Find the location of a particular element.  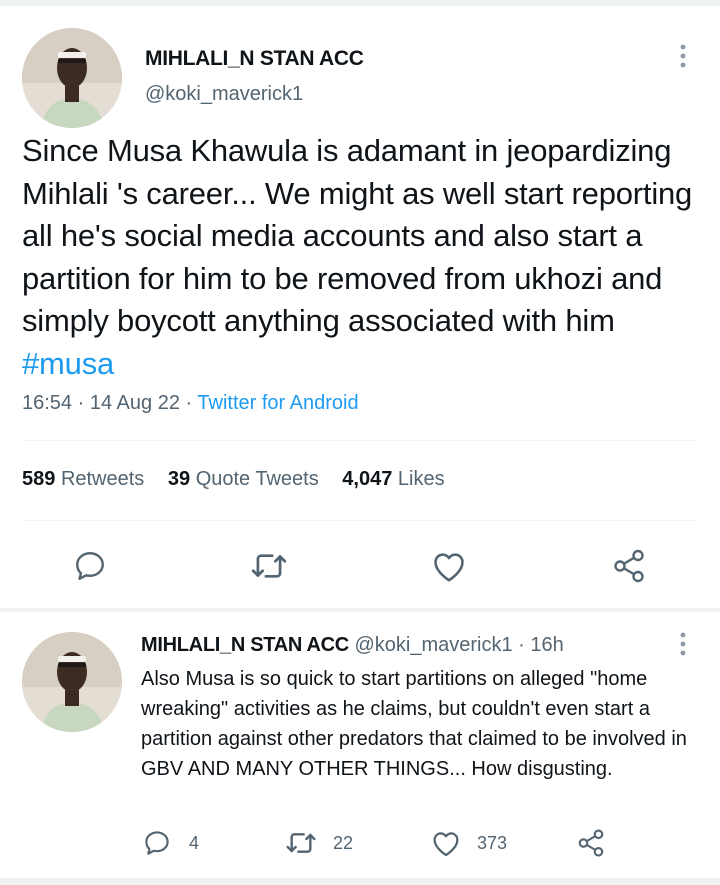

likes-stat: 4,047 Likes is located at coordinates (393, 479).